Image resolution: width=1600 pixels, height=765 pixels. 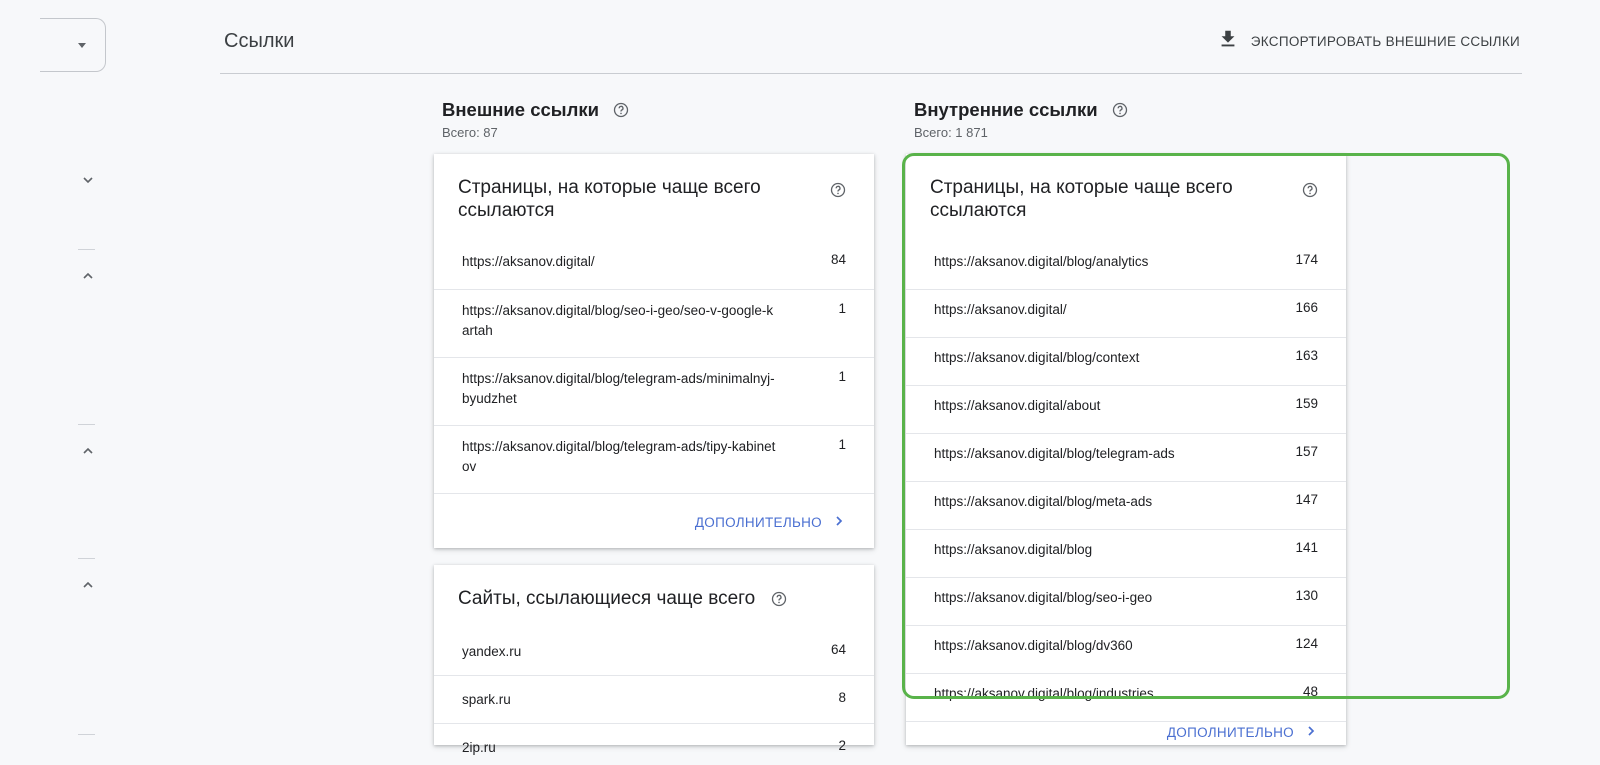 I want to click on internal-links-total: Всего: 1 871, so click(x=951, y=132).